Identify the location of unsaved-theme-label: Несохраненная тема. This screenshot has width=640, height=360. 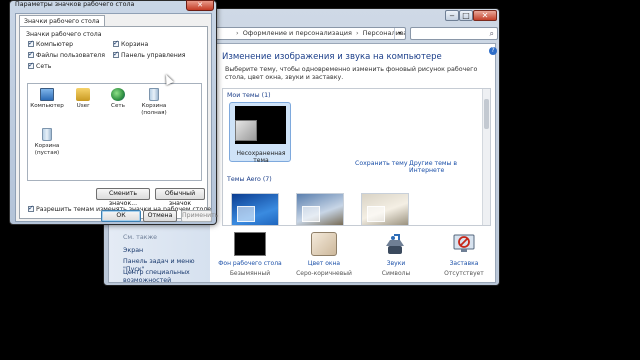
(261, 157).